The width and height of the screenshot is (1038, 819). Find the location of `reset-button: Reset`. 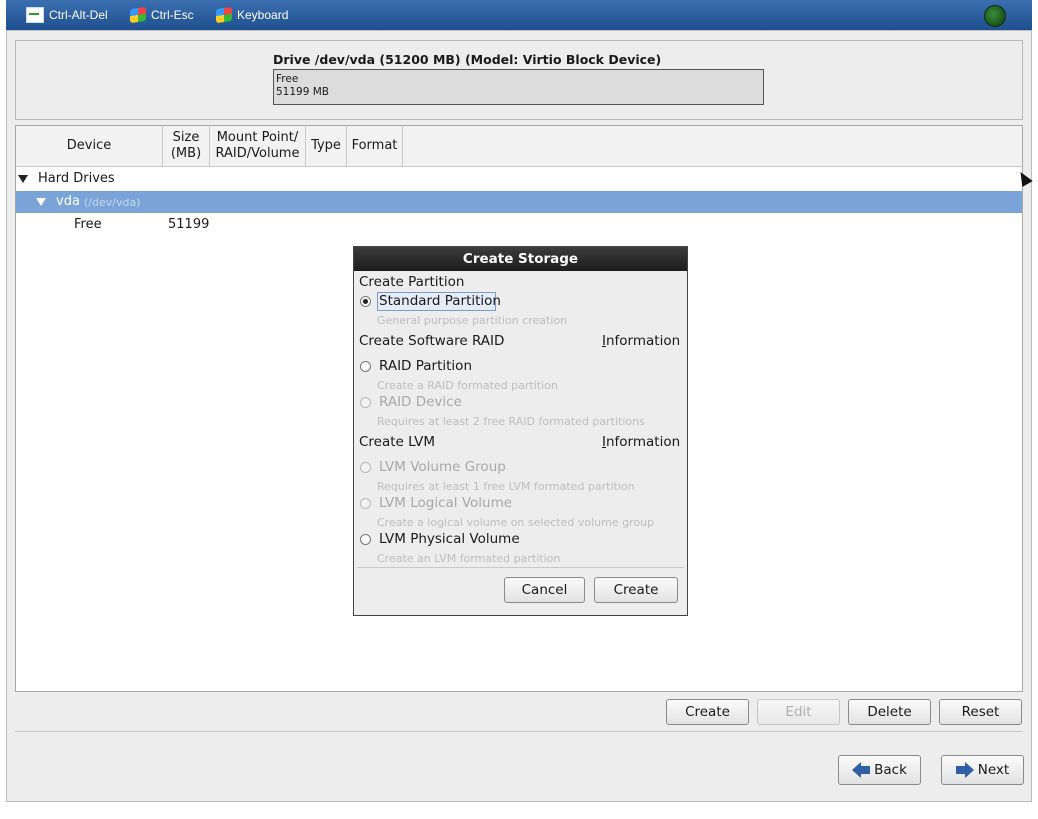

reset-button: Reset is located at coordinates (980, 712).